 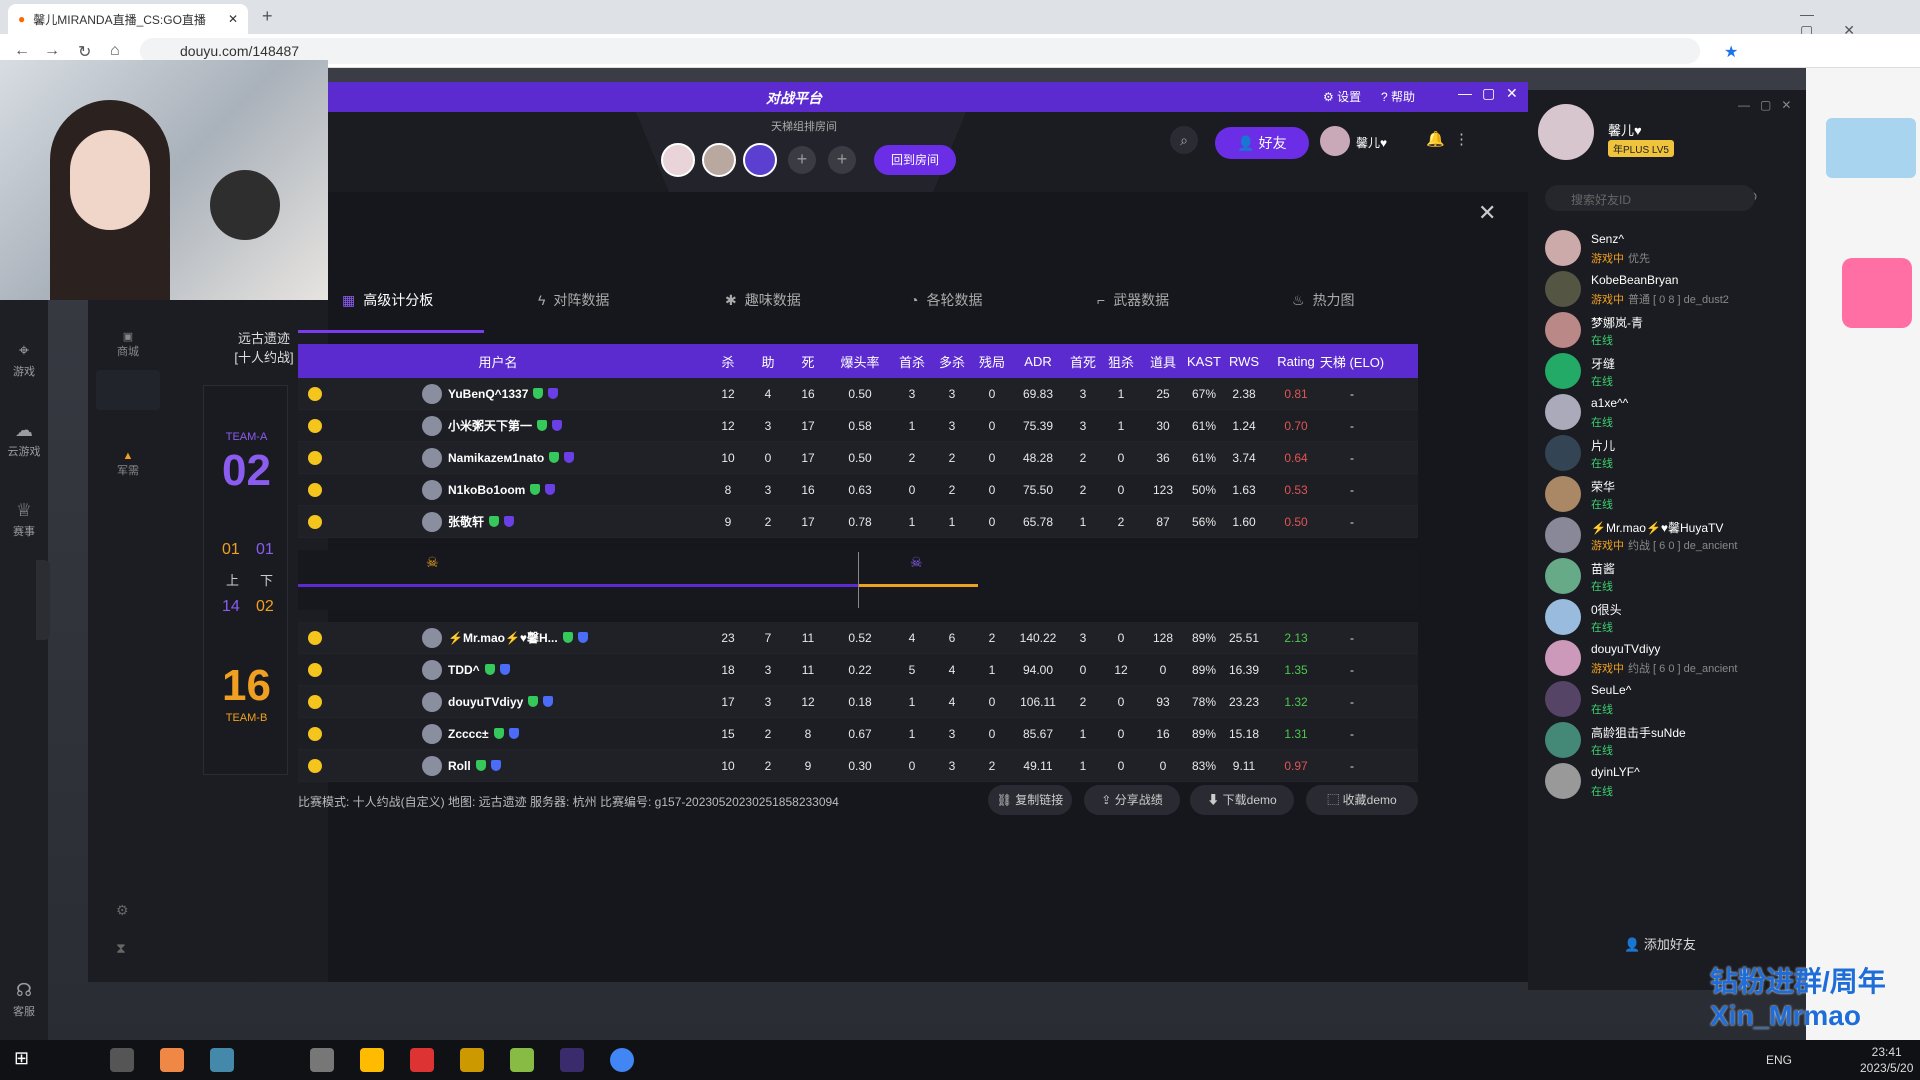 I want to click on taskbar-clock: 23:41 2023/5/20, so click(x=1886, y=1060).